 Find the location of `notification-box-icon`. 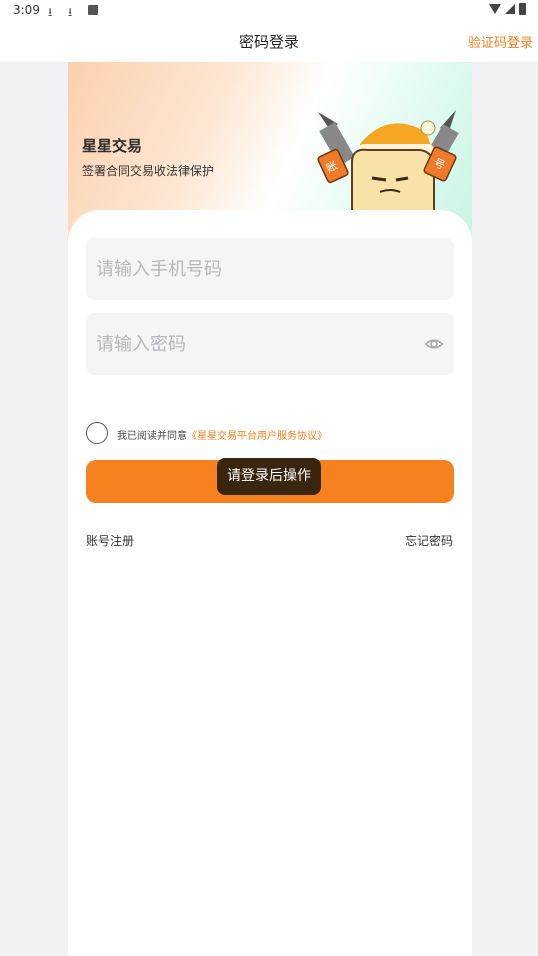

notification-box-icon is located at coordinates (93, 10).